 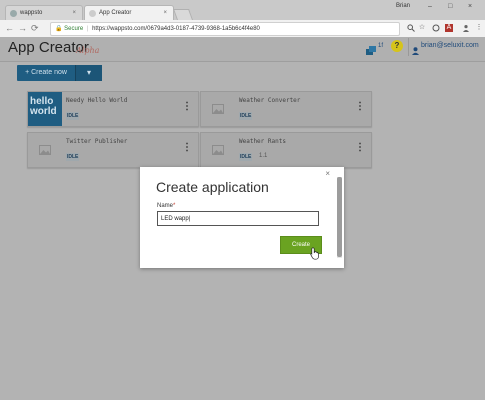 I want to click on account-icon, so click(x=466, y=28).